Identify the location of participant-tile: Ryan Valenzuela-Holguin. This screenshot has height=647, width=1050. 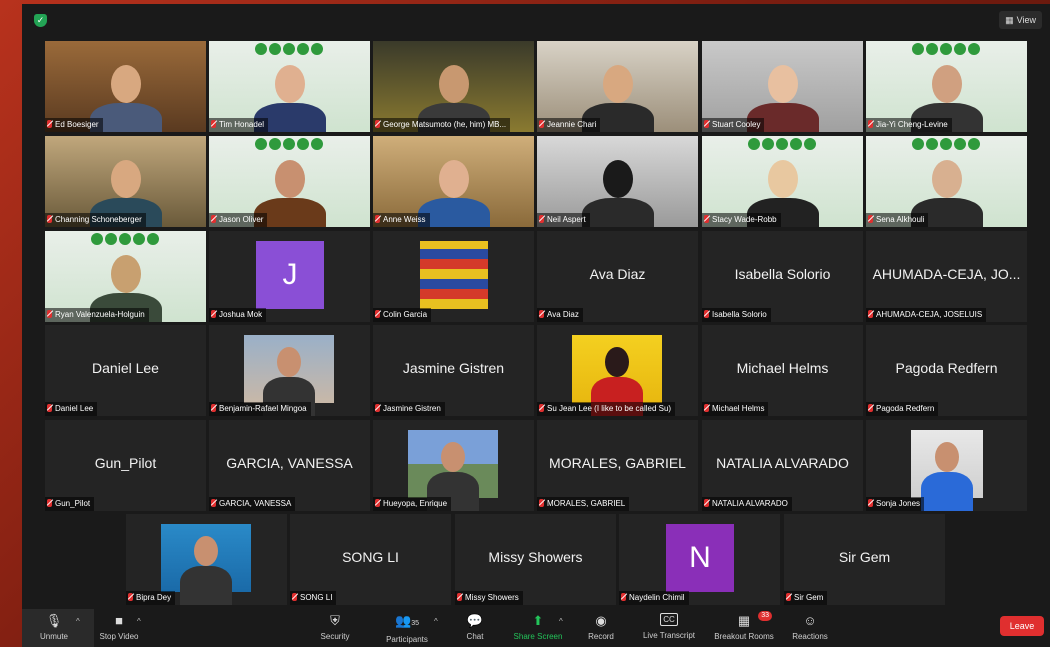
(125, 276).